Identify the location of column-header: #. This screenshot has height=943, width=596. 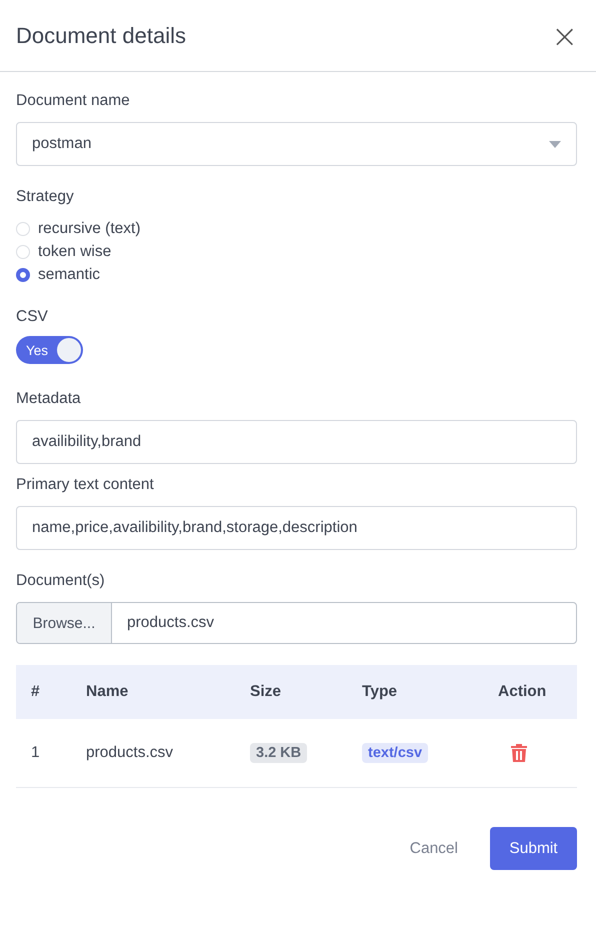
(50, 692).